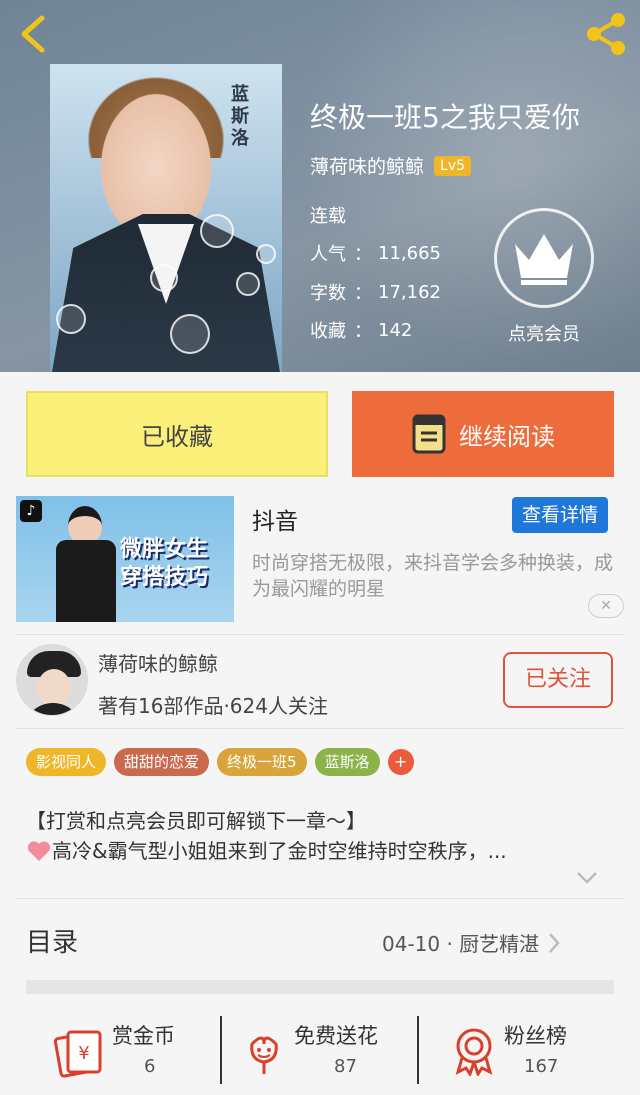  I want to click on continue-reading-button: 继续阅读, so click(483, 434).